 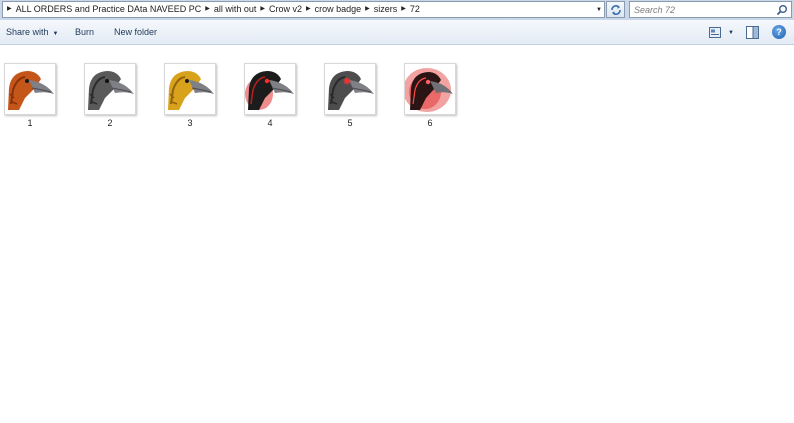 What do you see at coordinates (350, 123) in the screenshot?
I see `file-name: 5` at bounding box center [350, 123].